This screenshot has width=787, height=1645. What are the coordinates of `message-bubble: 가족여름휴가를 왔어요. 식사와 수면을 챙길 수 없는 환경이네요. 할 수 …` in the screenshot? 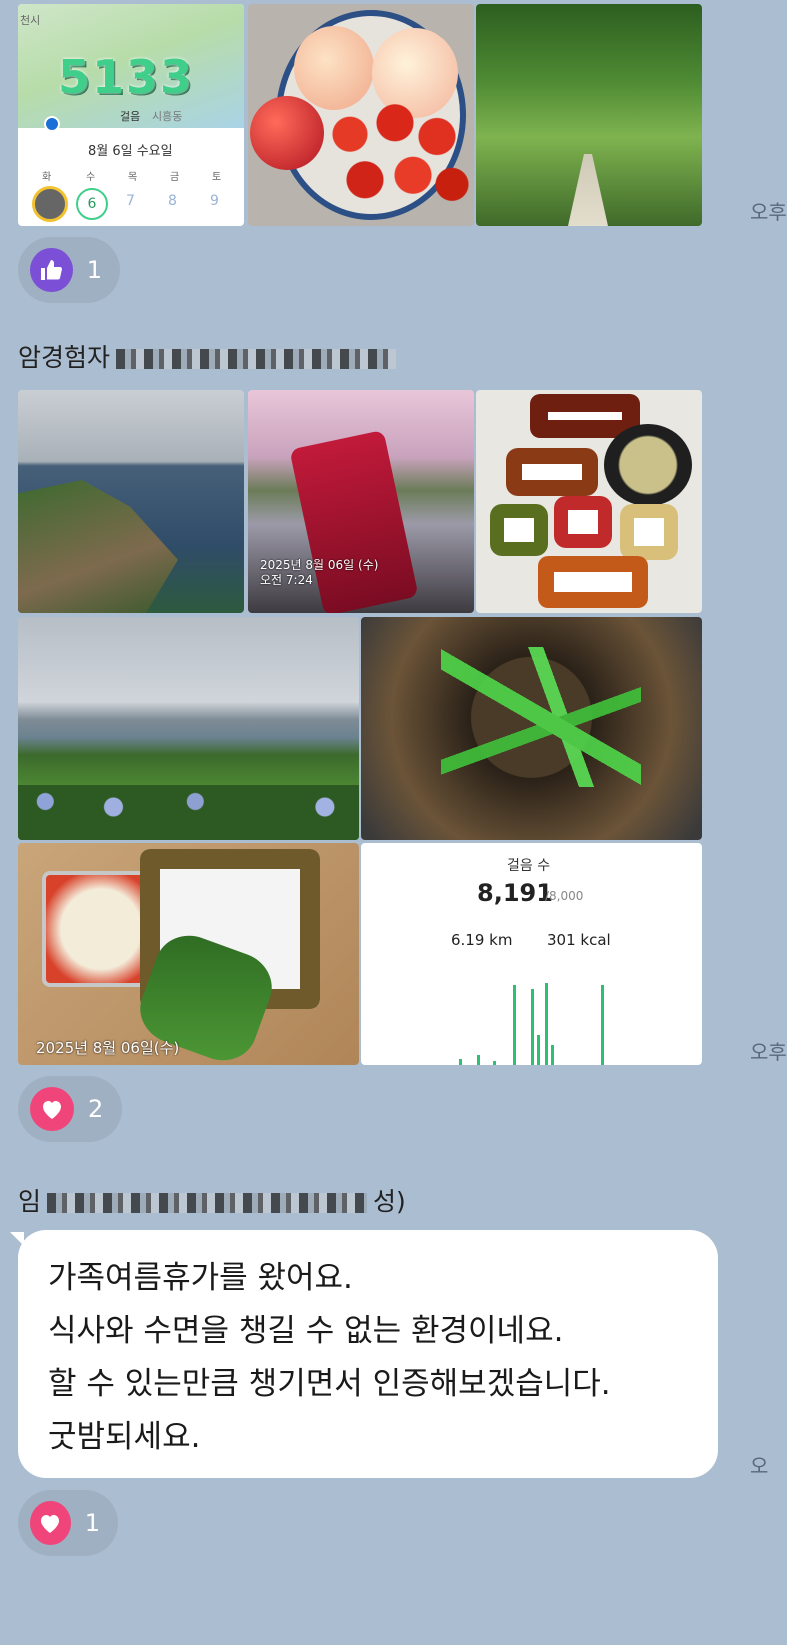 It's located at (368, 1354).